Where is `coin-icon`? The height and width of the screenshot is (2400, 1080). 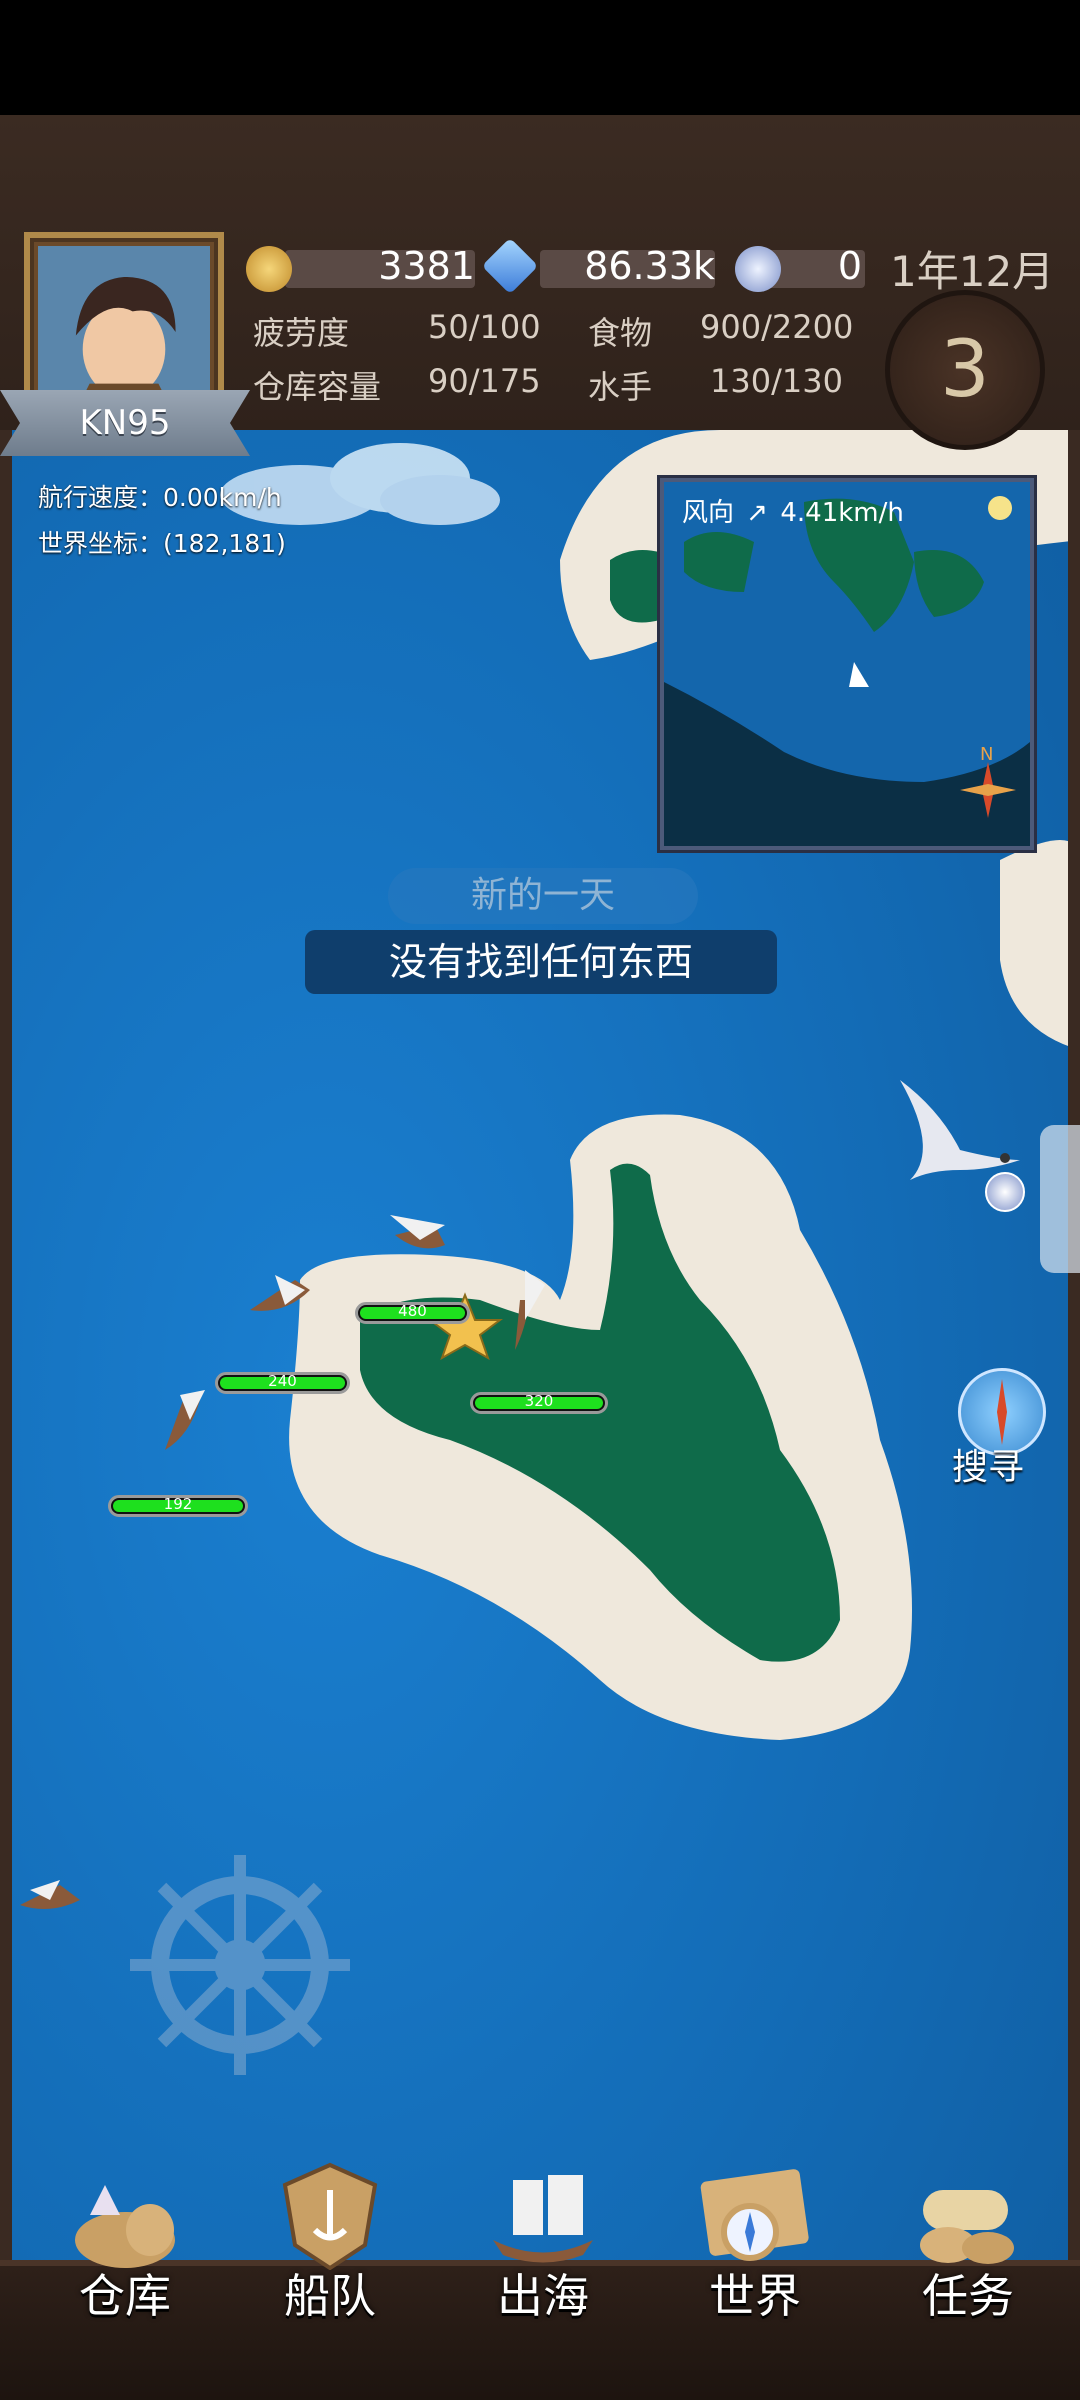 coin-icon is located at coordinates (269, 269).